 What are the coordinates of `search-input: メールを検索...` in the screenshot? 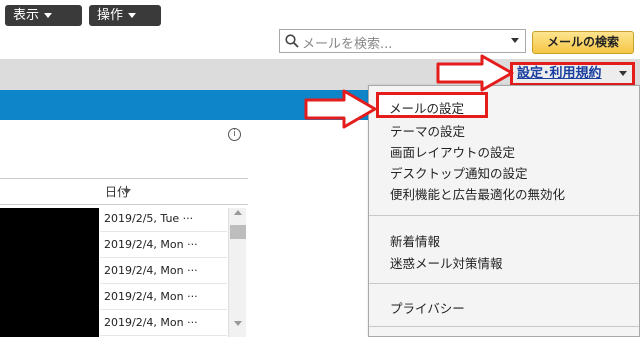 It's located at (402, 41).